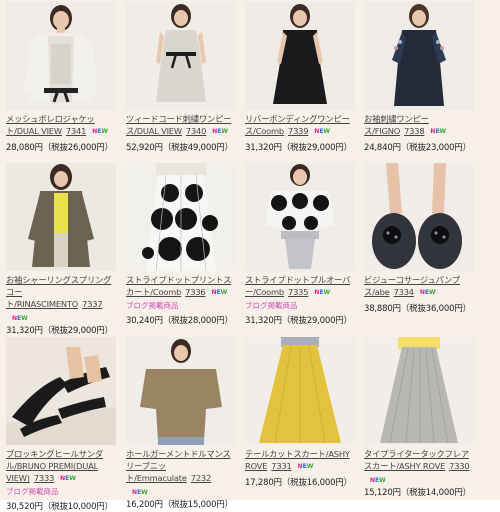 This screenshot has width=500, height=512. I want to click on product-image-bijou-pumps, so click(419, 217).